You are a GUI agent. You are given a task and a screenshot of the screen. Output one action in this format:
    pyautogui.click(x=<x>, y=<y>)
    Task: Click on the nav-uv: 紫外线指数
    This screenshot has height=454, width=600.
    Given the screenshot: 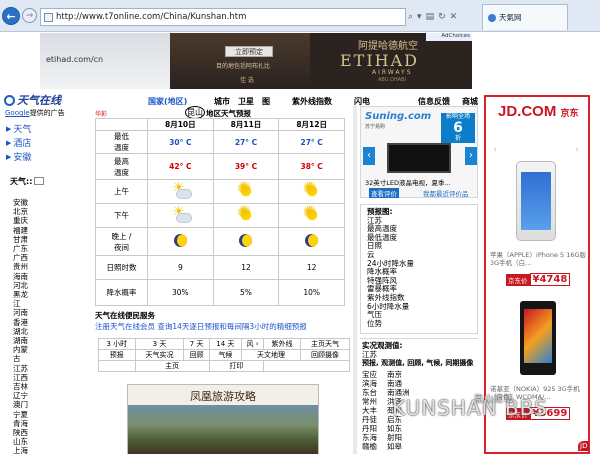 What is the action you would take?
    pyautogui.click(x=323, y=102)
    